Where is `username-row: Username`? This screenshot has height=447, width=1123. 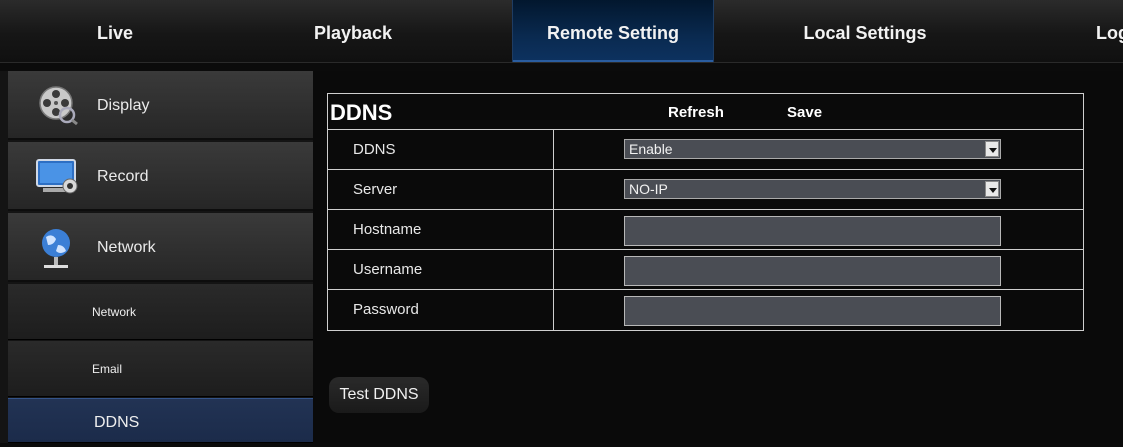
username-row: Username is located at coordinates (705, 270).